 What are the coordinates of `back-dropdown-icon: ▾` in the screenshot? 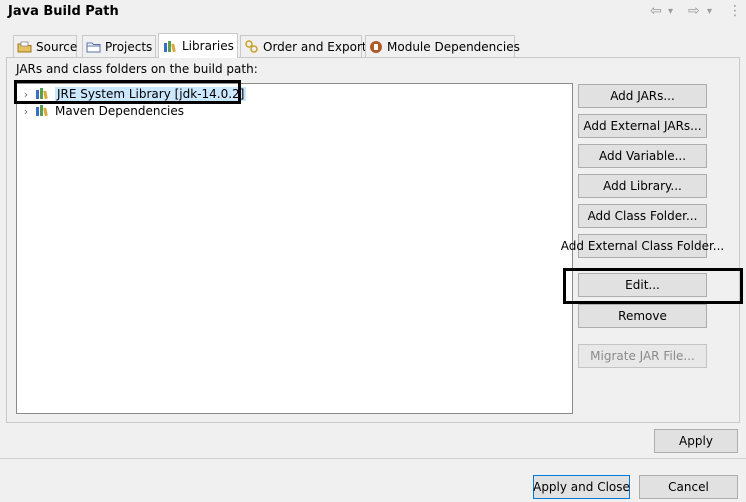 It's located at (670, 12).